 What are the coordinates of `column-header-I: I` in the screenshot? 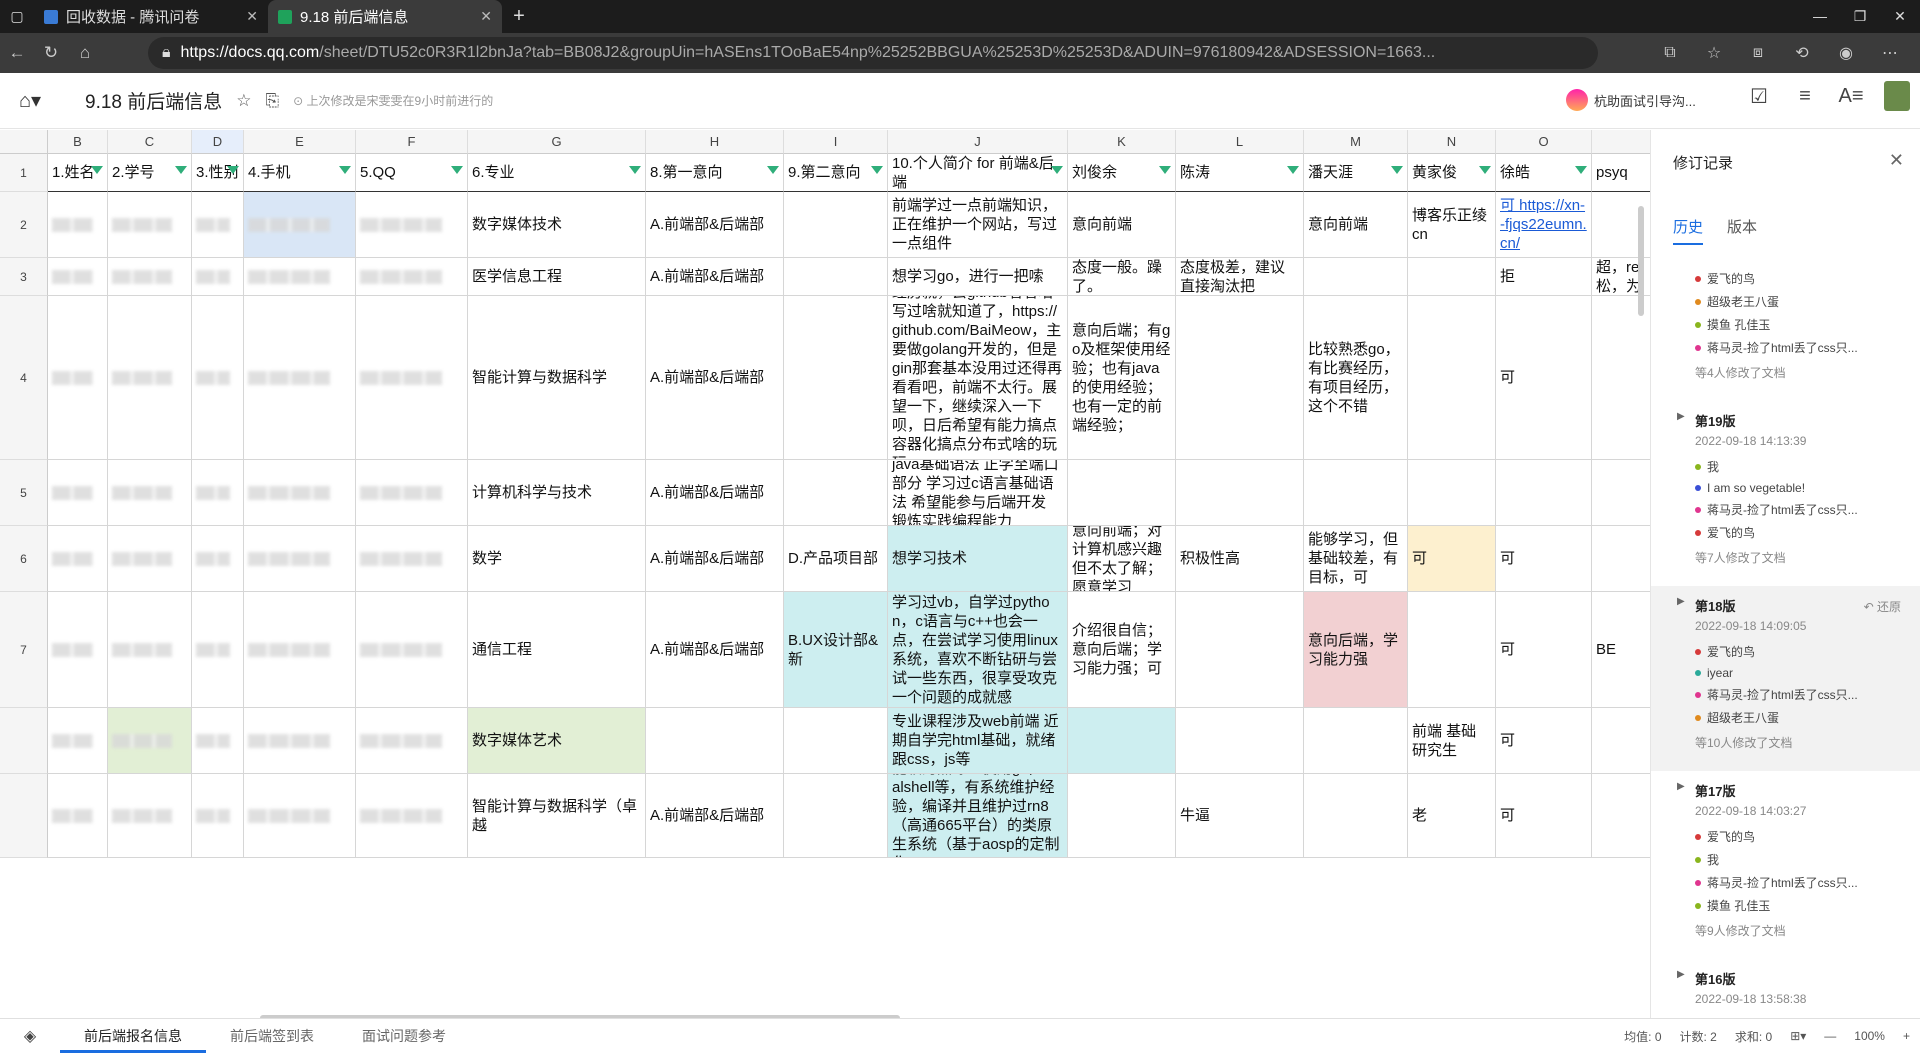 It's located at (836, 142).